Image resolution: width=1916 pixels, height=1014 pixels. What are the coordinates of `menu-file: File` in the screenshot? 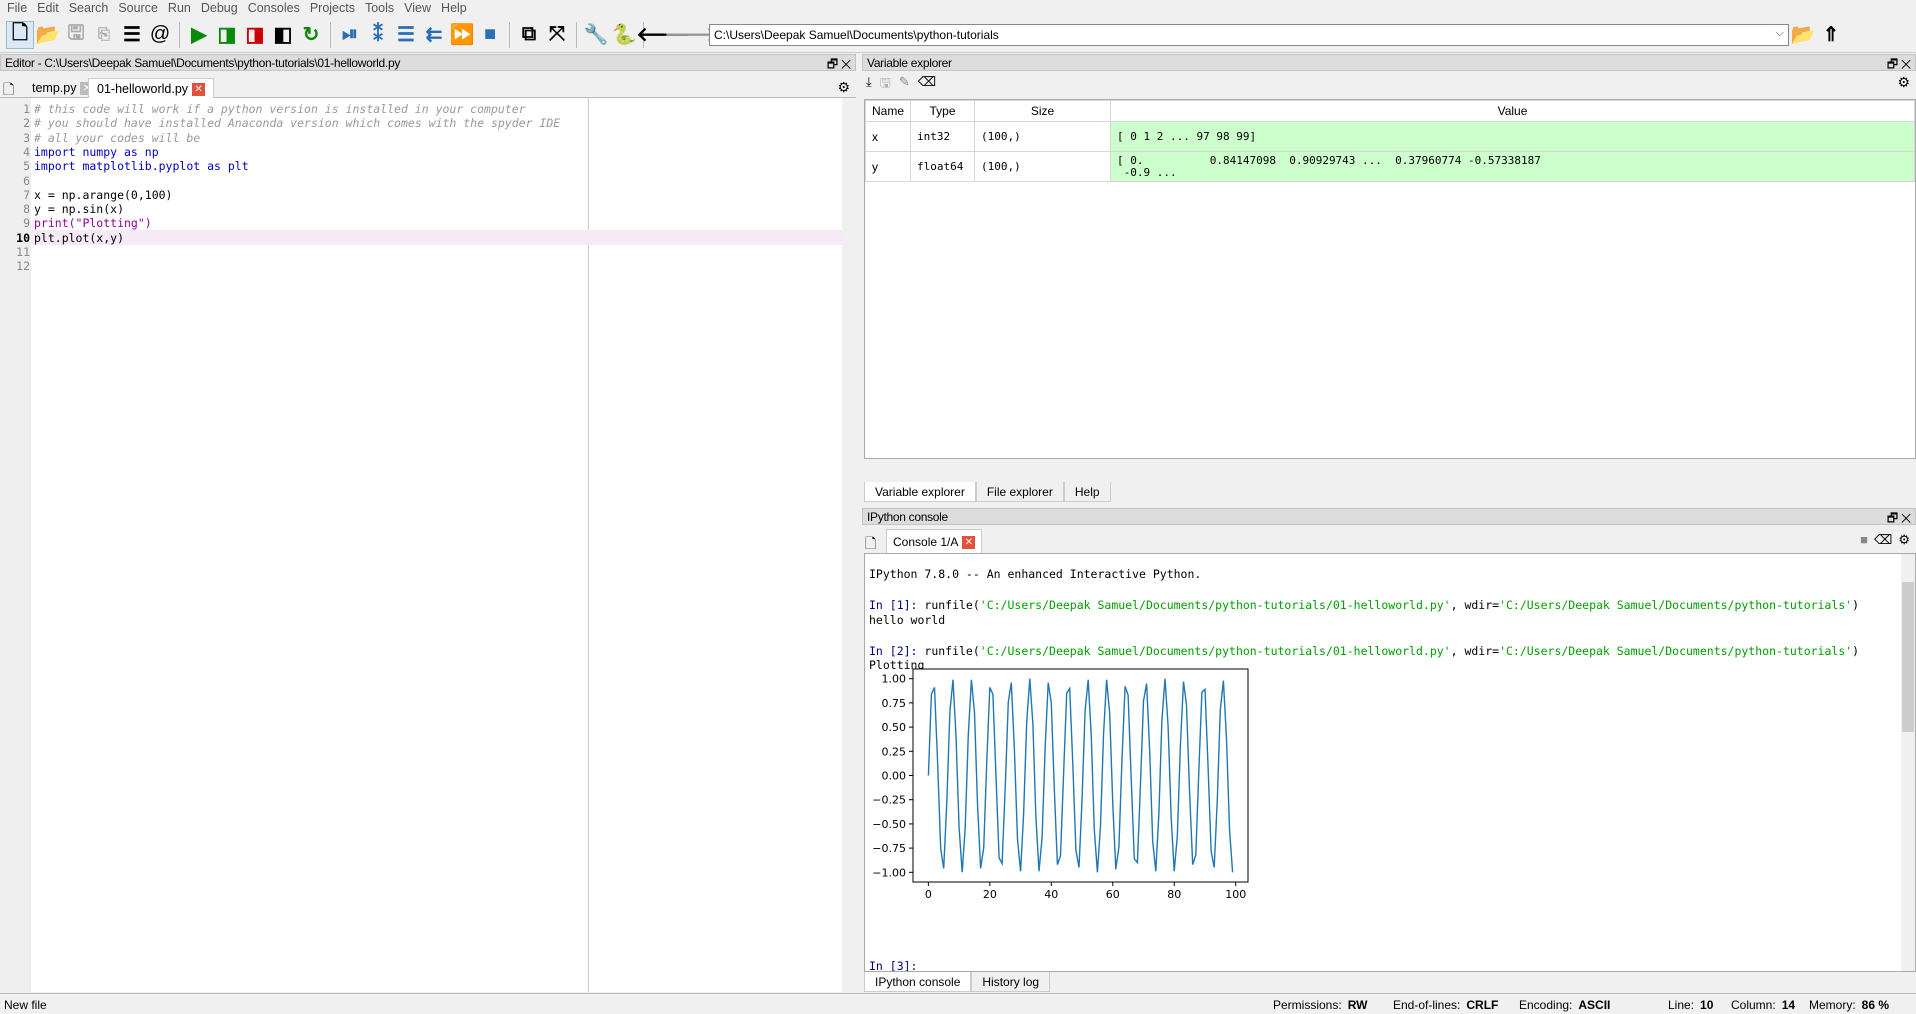 It's located at (19, 8).